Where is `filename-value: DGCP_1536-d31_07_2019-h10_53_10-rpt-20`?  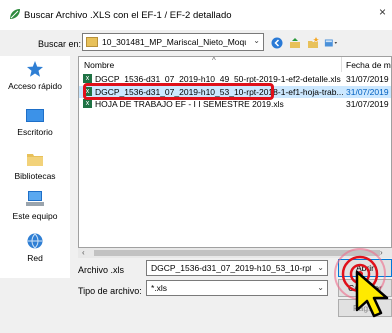 filename-value: DGCP_1536-d31_07_2019-h10_53_10-rpt-20 is located at coordinates (231, 268).